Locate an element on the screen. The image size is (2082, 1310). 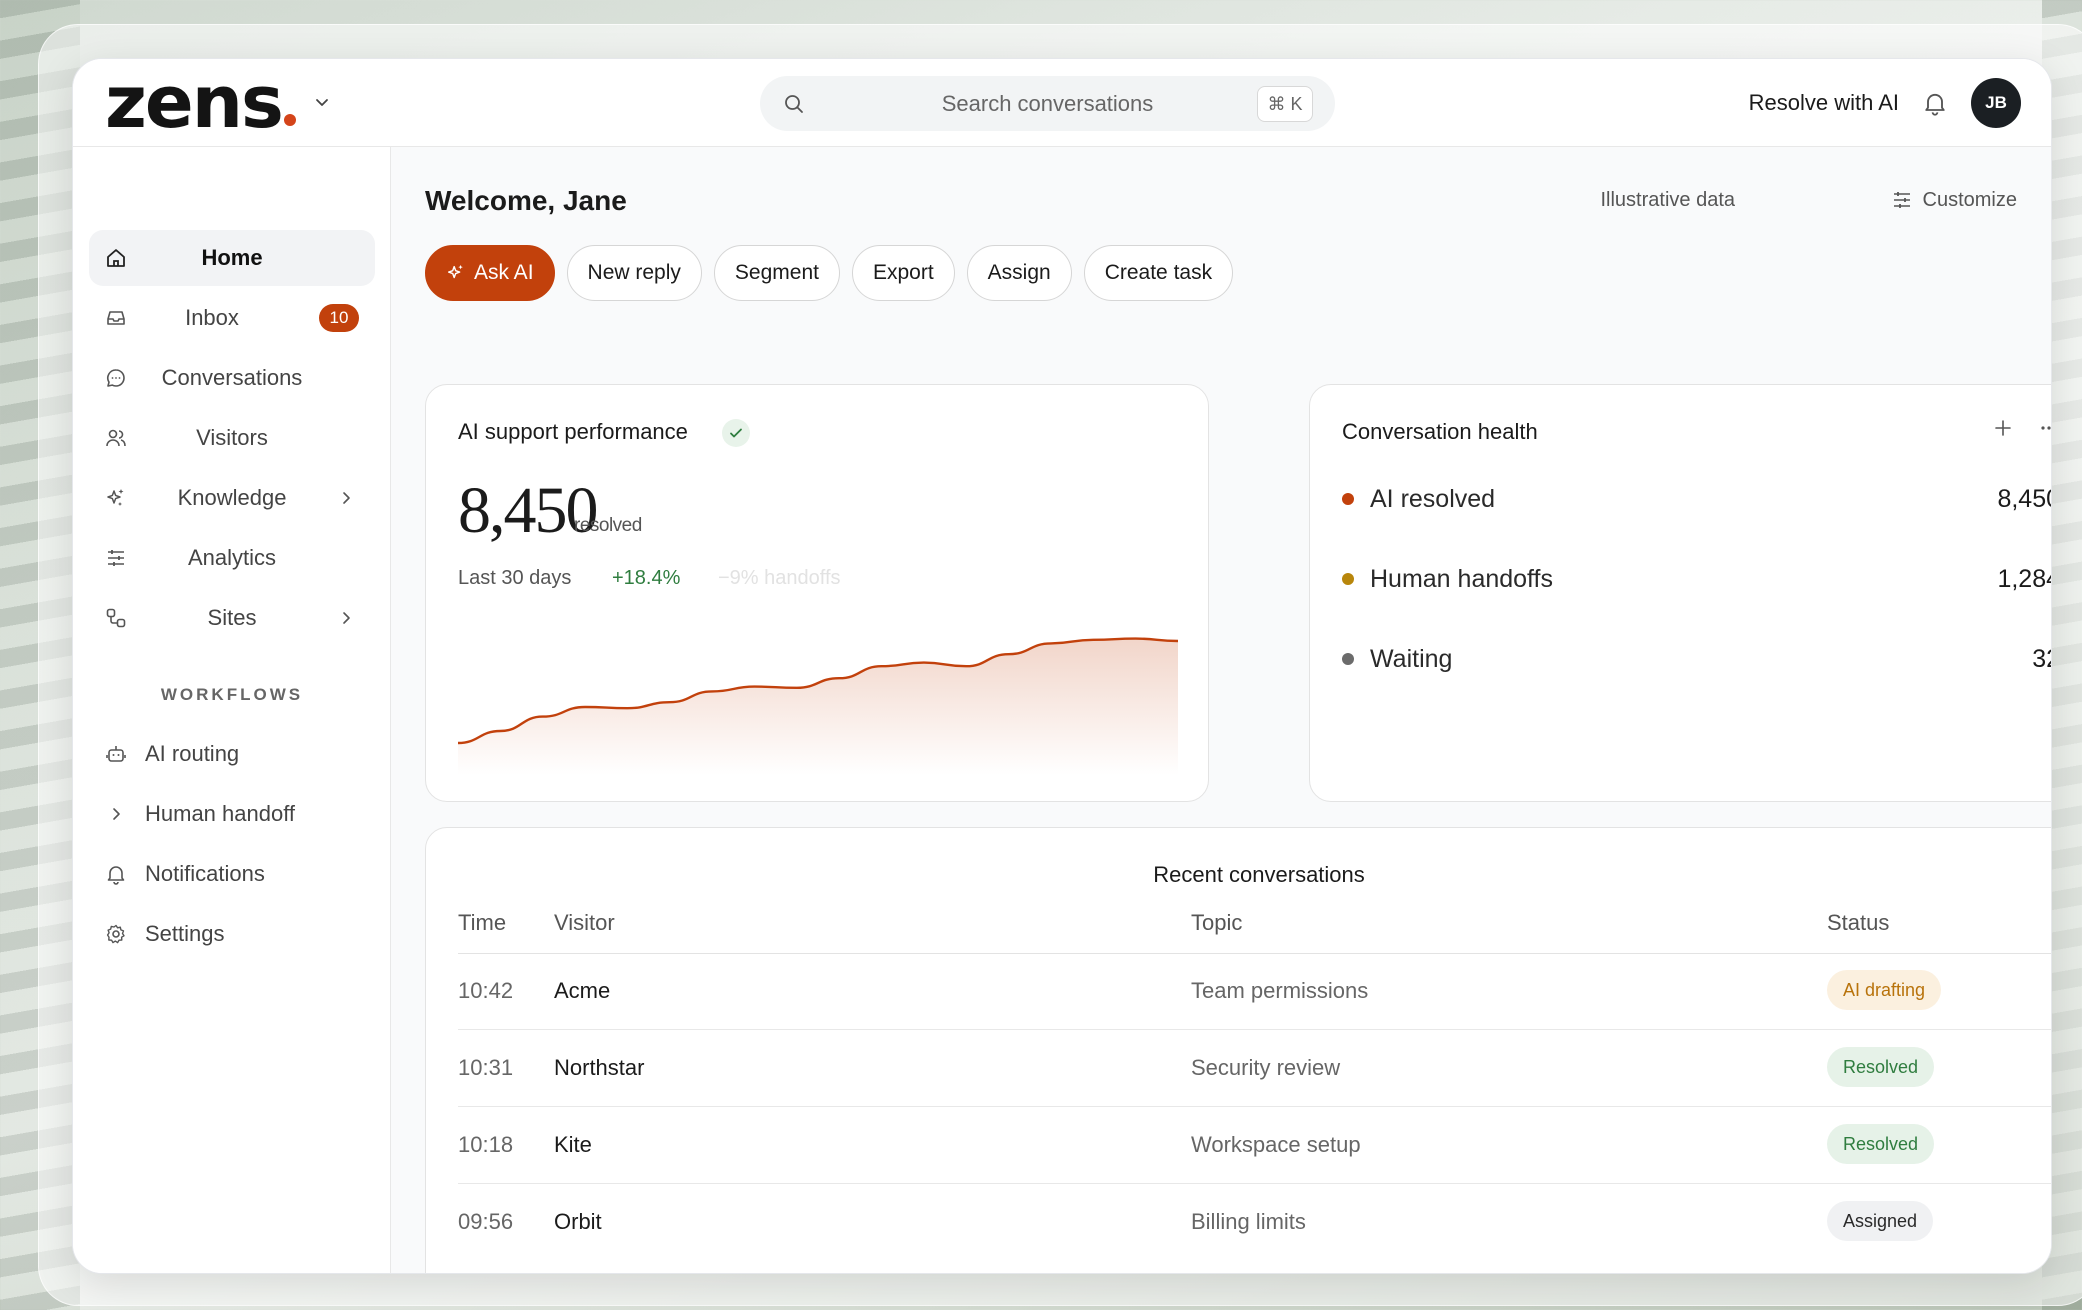
sidebar-item-label: Visitors is located at coordinates (232, 437).